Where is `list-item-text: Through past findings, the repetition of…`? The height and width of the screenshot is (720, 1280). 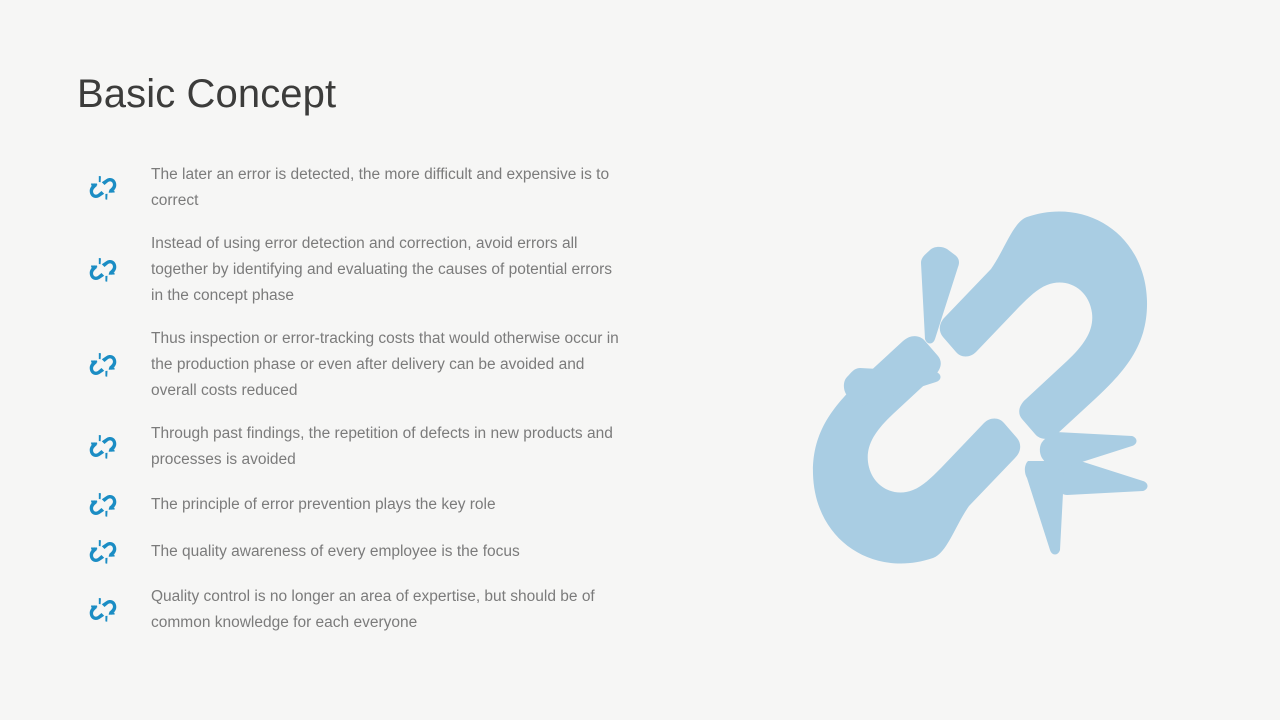 list-item-text: Through past findings, the repetition of… is located at coordinates (382, 446).